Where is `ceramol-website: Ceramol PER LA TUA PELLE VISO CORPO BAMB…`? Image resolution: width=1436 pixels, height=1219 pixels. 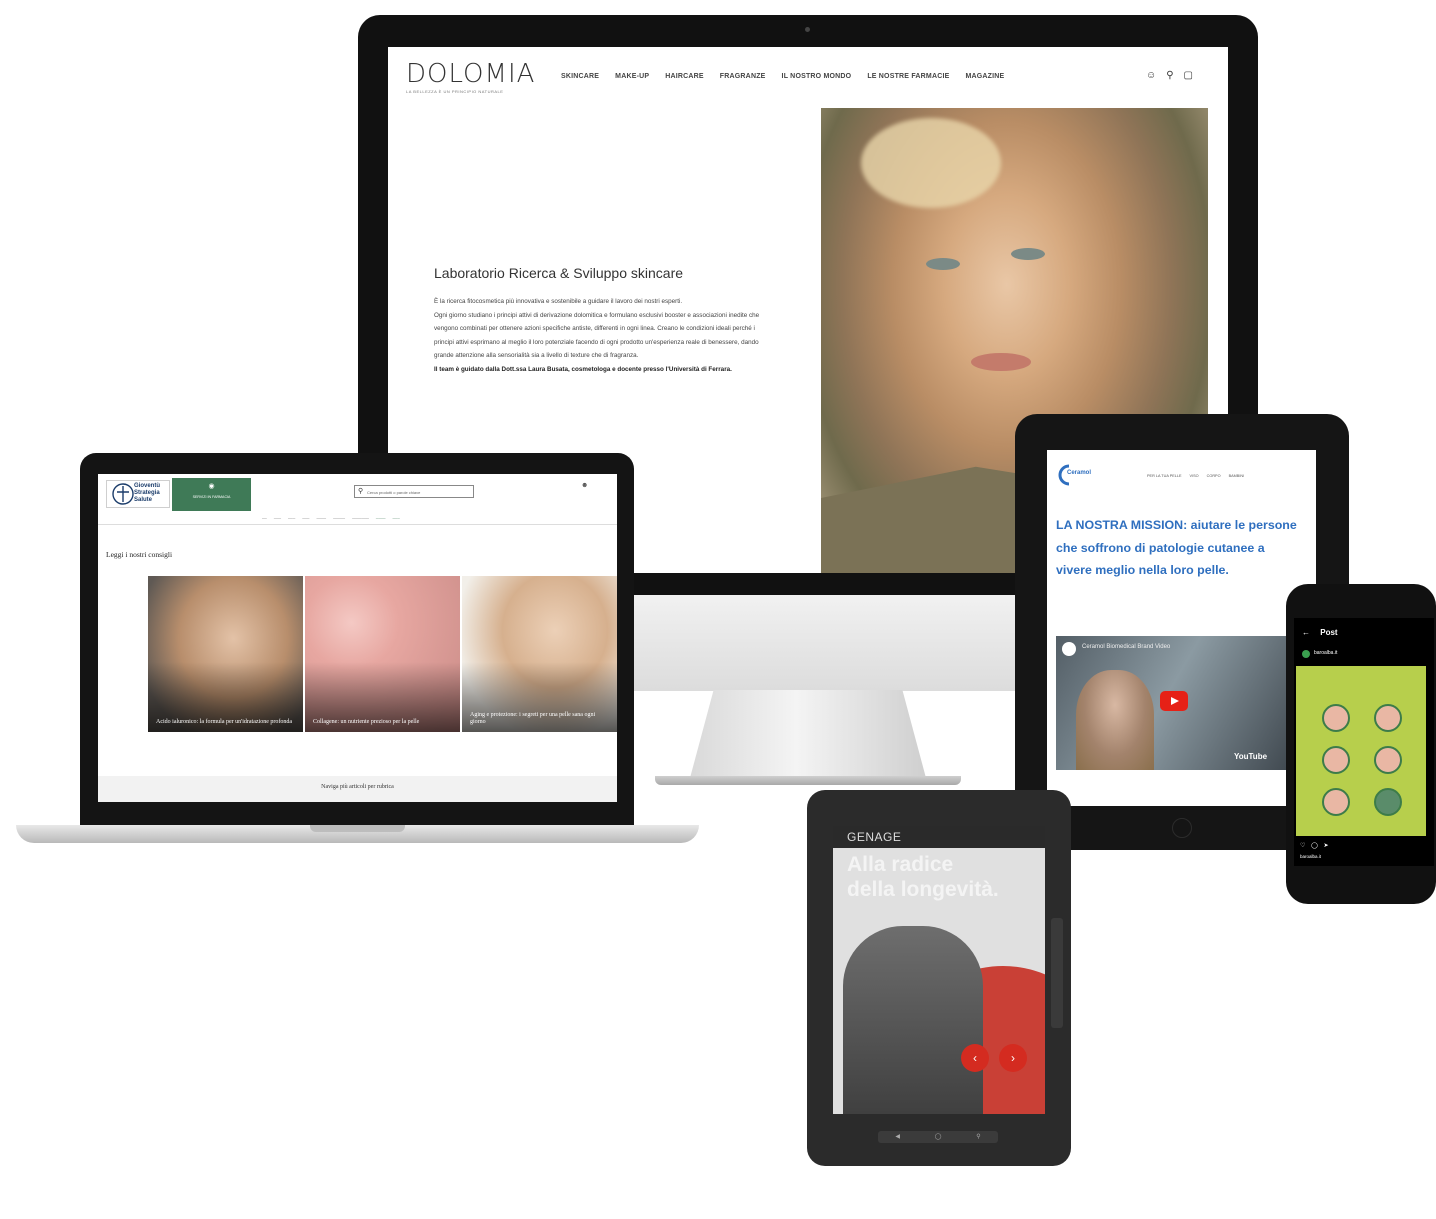
ceramol-website: Ceramol PER LA TUA PELLE VISO CORPO BAMB… is located at coordinates (1181, 628).